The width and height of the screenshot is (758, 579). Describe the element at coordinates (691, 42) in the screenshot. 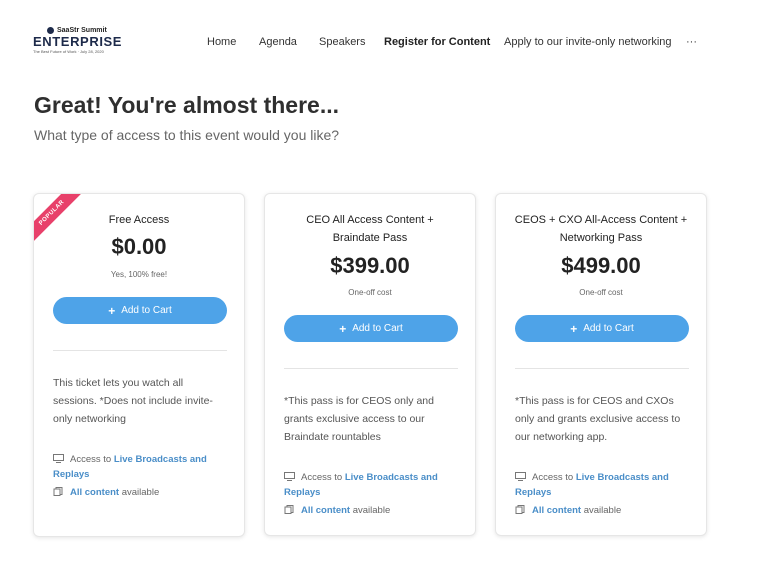

I see `nav-more: ···` at that location.